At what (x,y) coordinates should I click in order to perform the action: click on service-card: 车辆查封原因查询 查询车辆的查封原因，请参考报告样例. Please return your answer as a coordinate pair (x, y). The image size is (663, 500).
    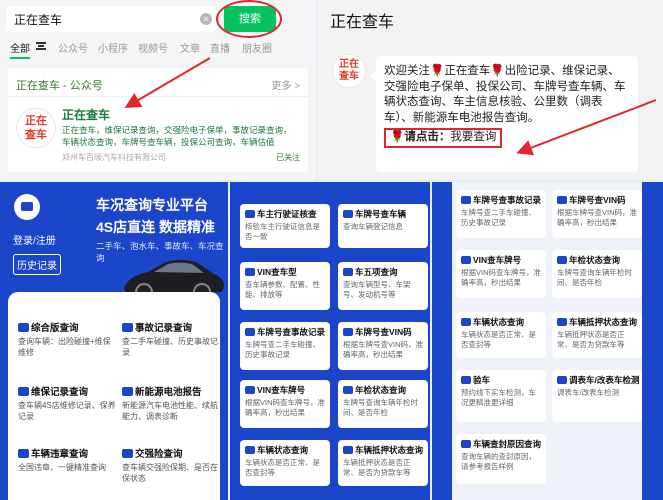
    Looking at the image, I should click on (501, 459).